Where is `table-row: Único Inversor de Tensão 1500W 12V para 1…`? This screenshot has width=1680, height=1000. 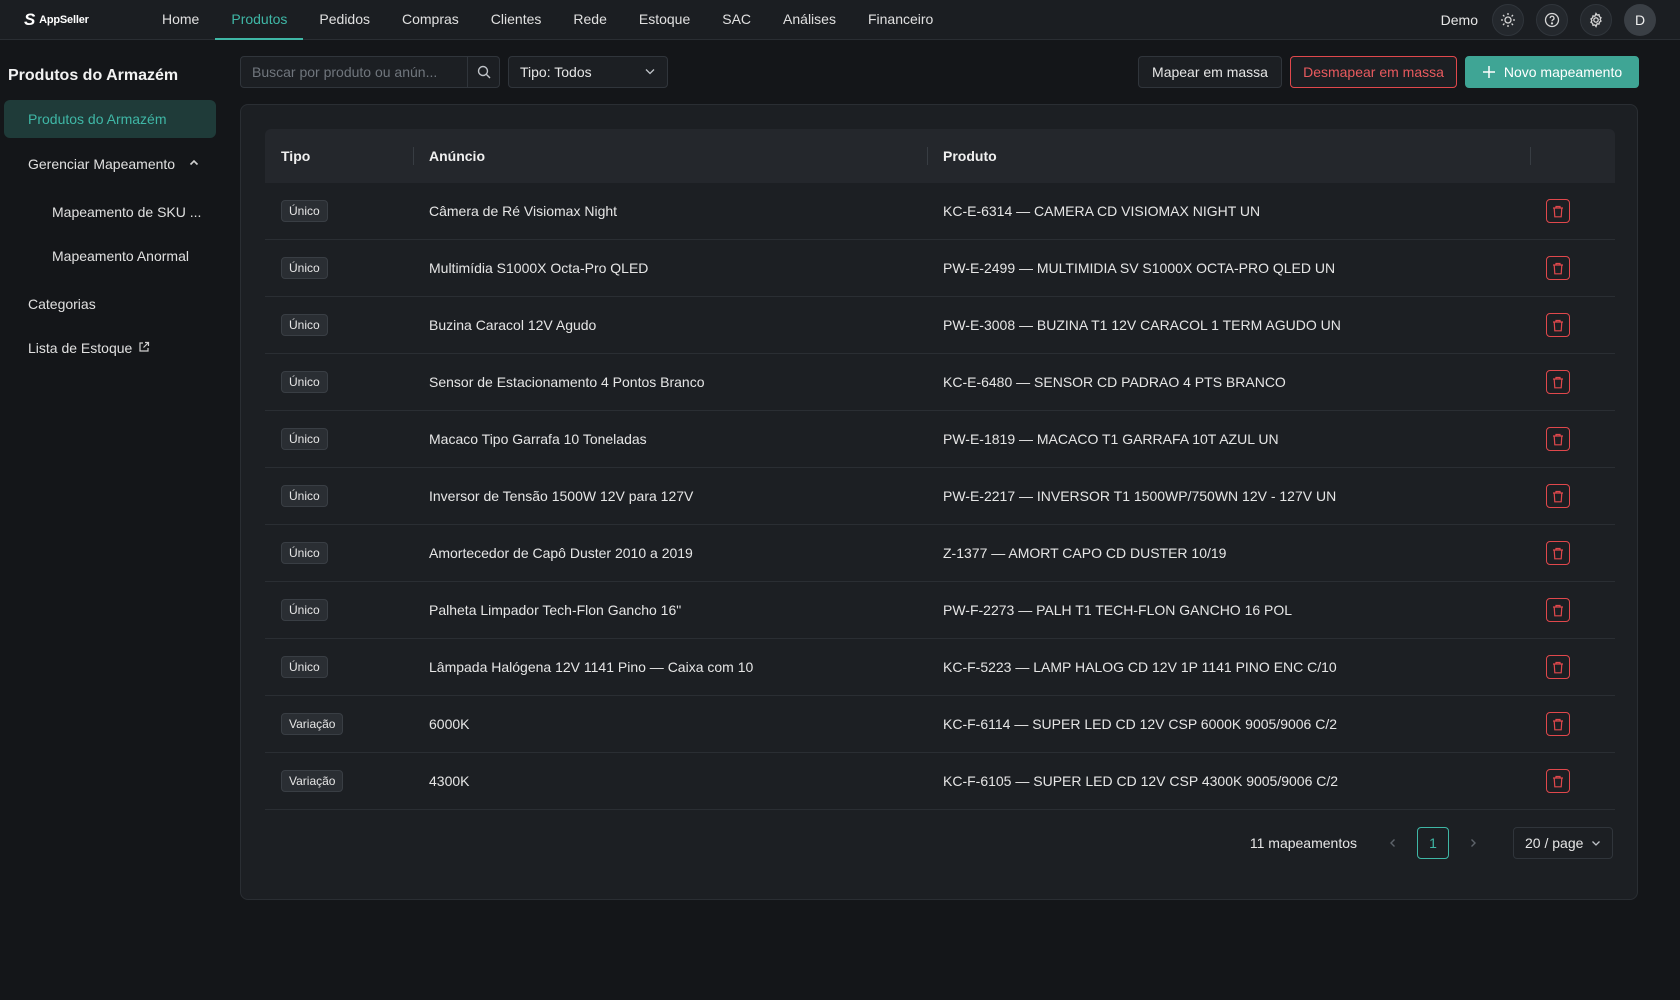
table-row: Único Inversor de Tensão 1500W 12V para 1… is located at coordinates (940, 496).